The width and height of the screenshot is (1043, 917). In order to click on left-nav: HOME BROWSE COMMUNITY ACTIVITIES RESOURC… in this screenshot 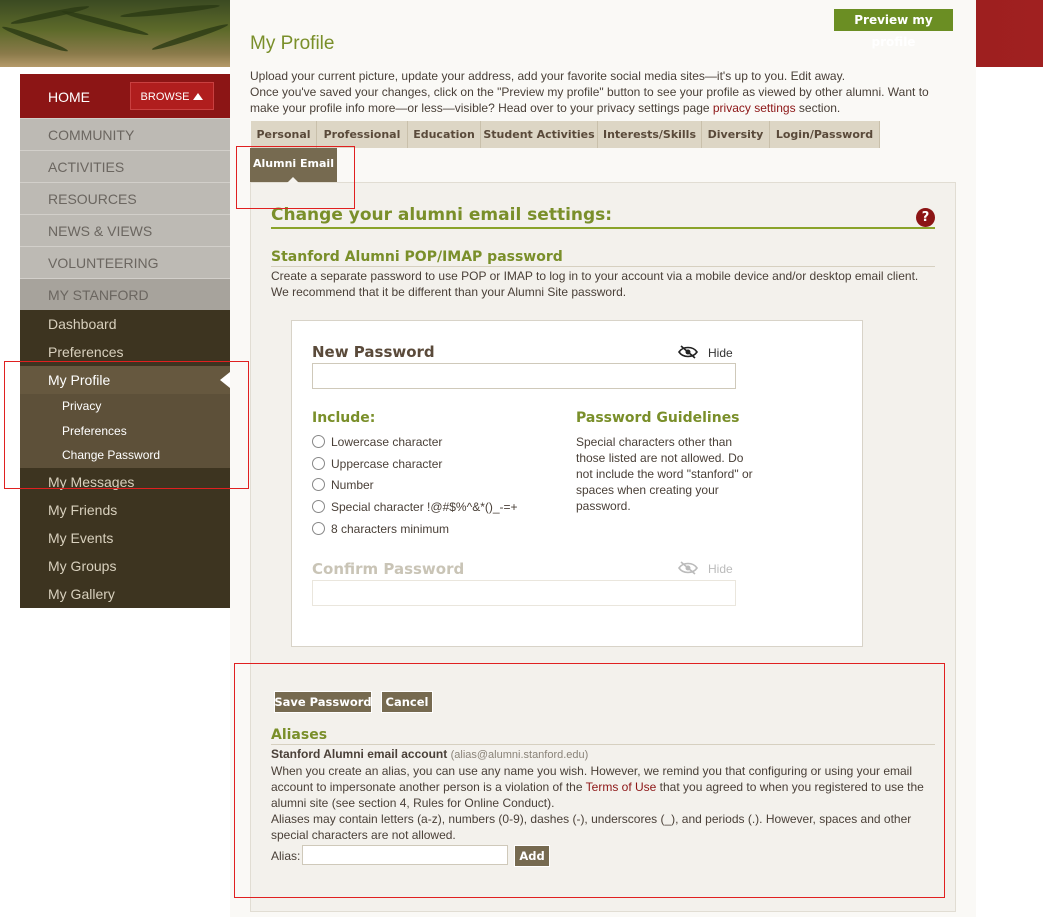, I will do `click(125, 341)`.